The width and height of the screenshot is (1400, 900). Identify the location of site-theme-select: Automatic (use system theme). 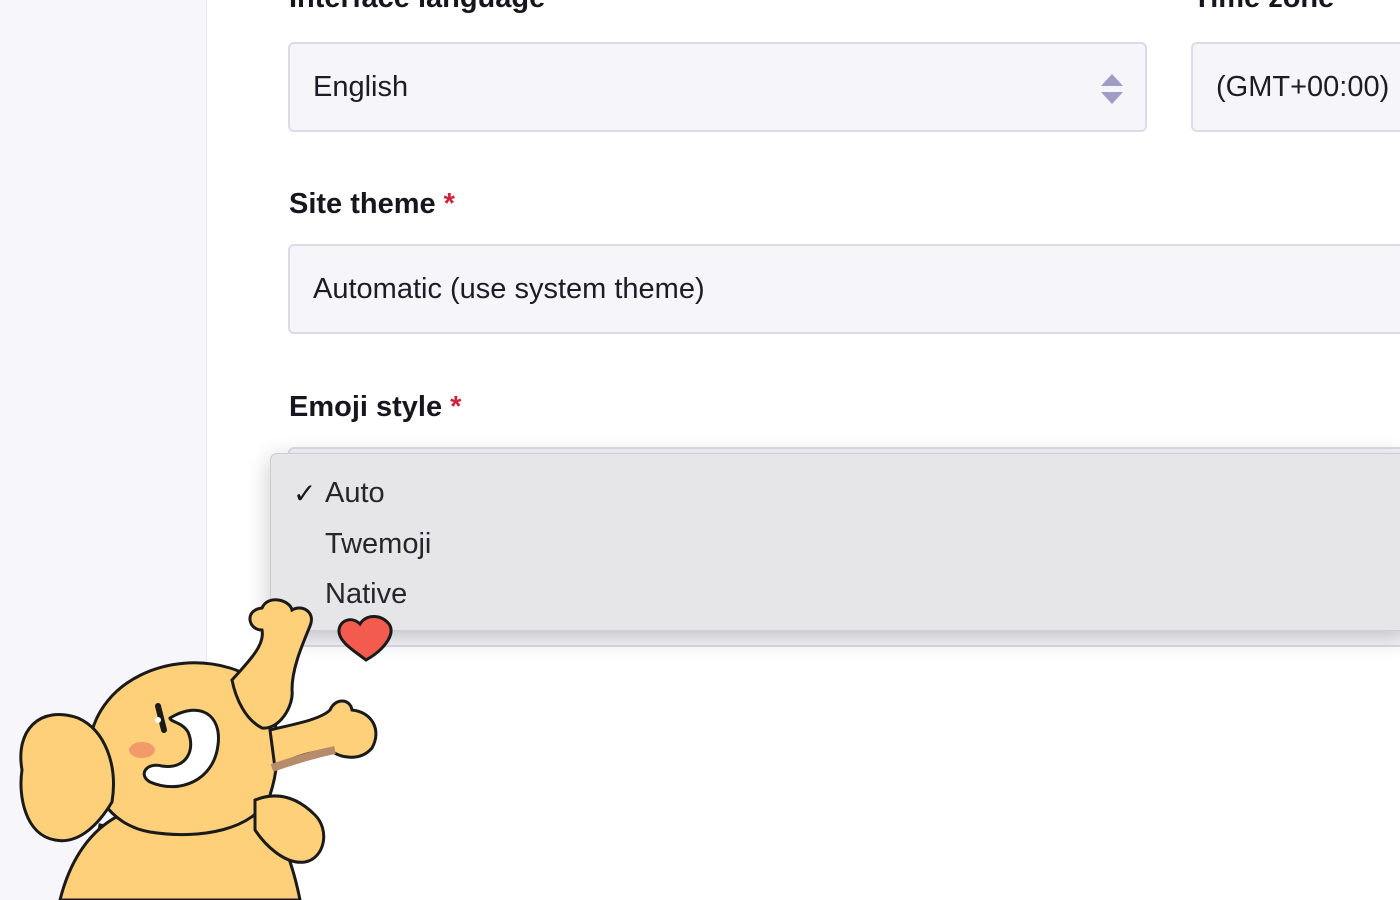
(844, 289).